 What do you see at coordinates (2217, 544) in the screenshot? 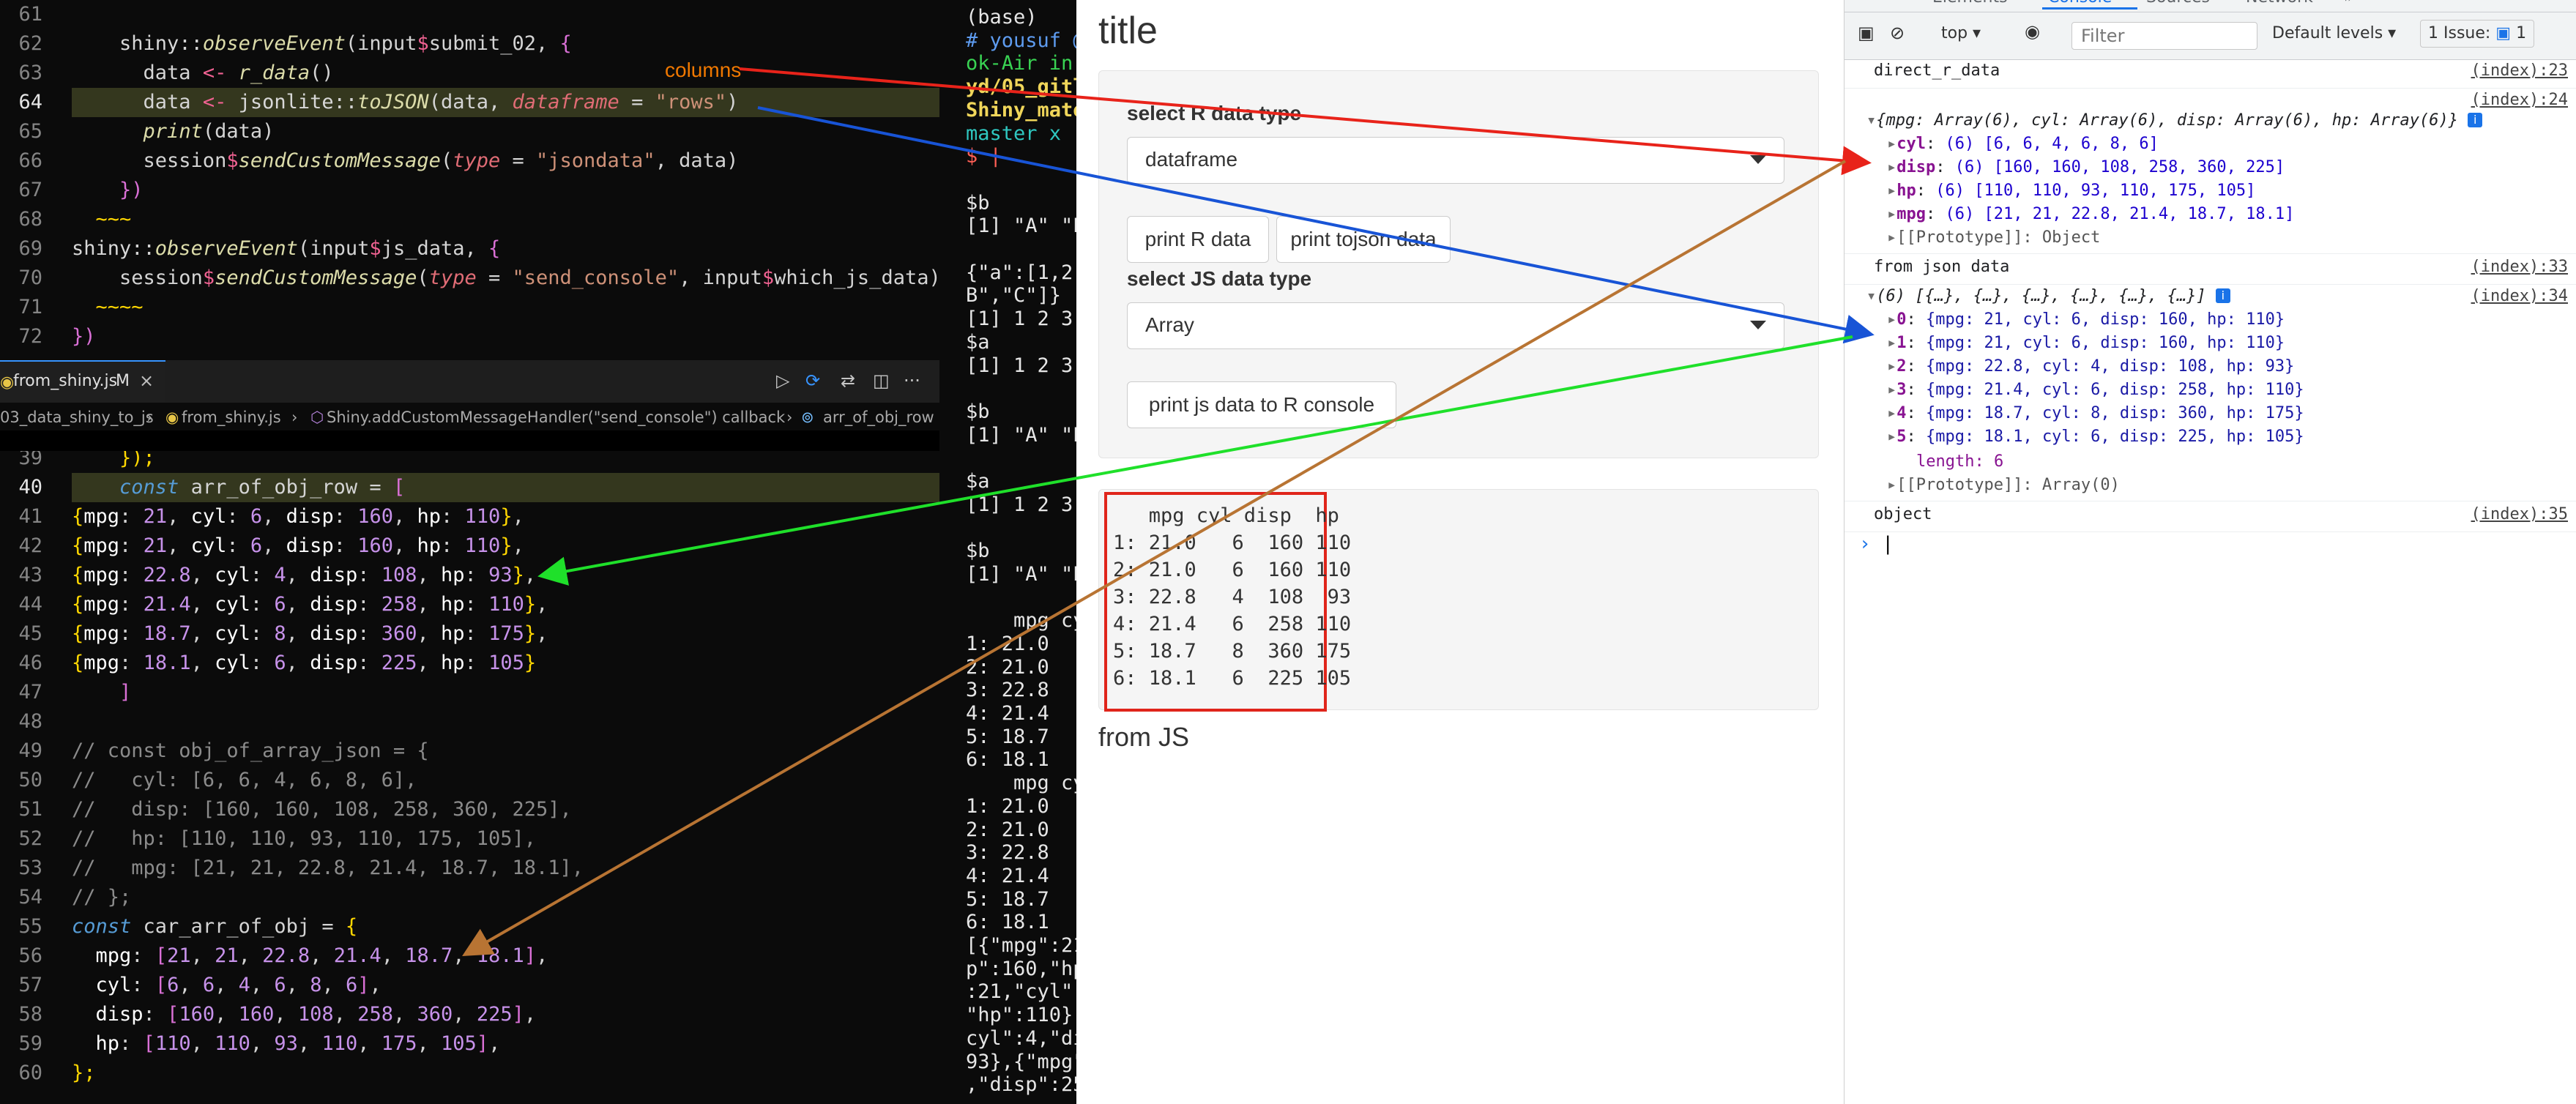
I see `console-prompt: › |` at bounding box center [2217, 544].